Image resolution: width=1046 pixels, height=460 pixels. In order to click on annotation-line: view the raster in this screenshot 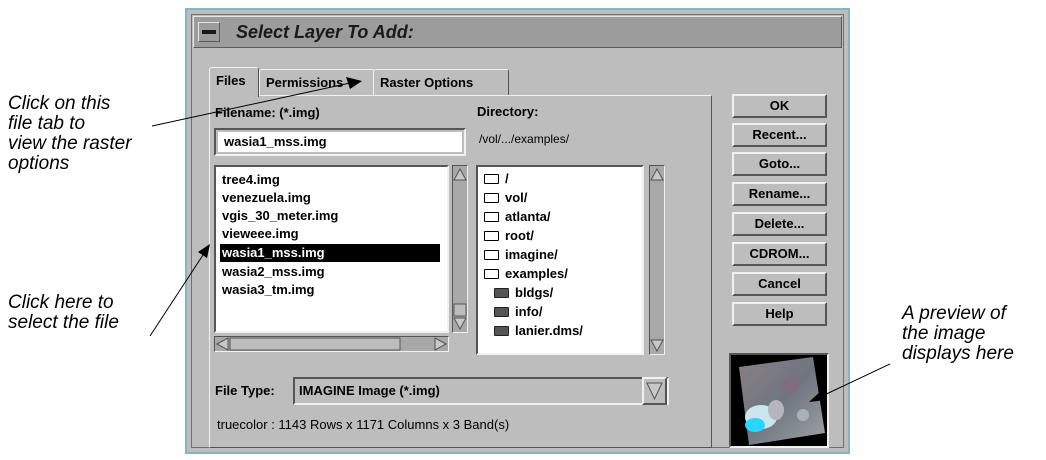, I will do `click(70, 143)`.